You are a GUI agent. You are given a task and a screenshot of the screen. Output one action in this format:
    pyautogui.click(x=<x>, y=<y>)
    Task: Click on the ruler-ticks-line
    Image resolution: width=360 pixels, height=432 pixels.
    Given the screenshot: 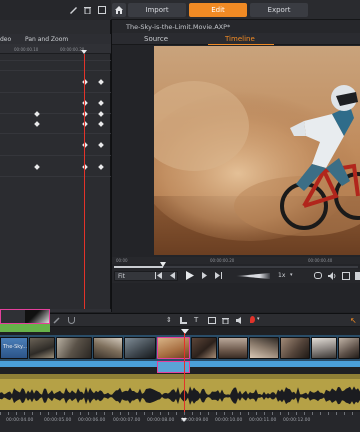 What is the action you would take?
    pyautogui.click(x=180, y=413)
    